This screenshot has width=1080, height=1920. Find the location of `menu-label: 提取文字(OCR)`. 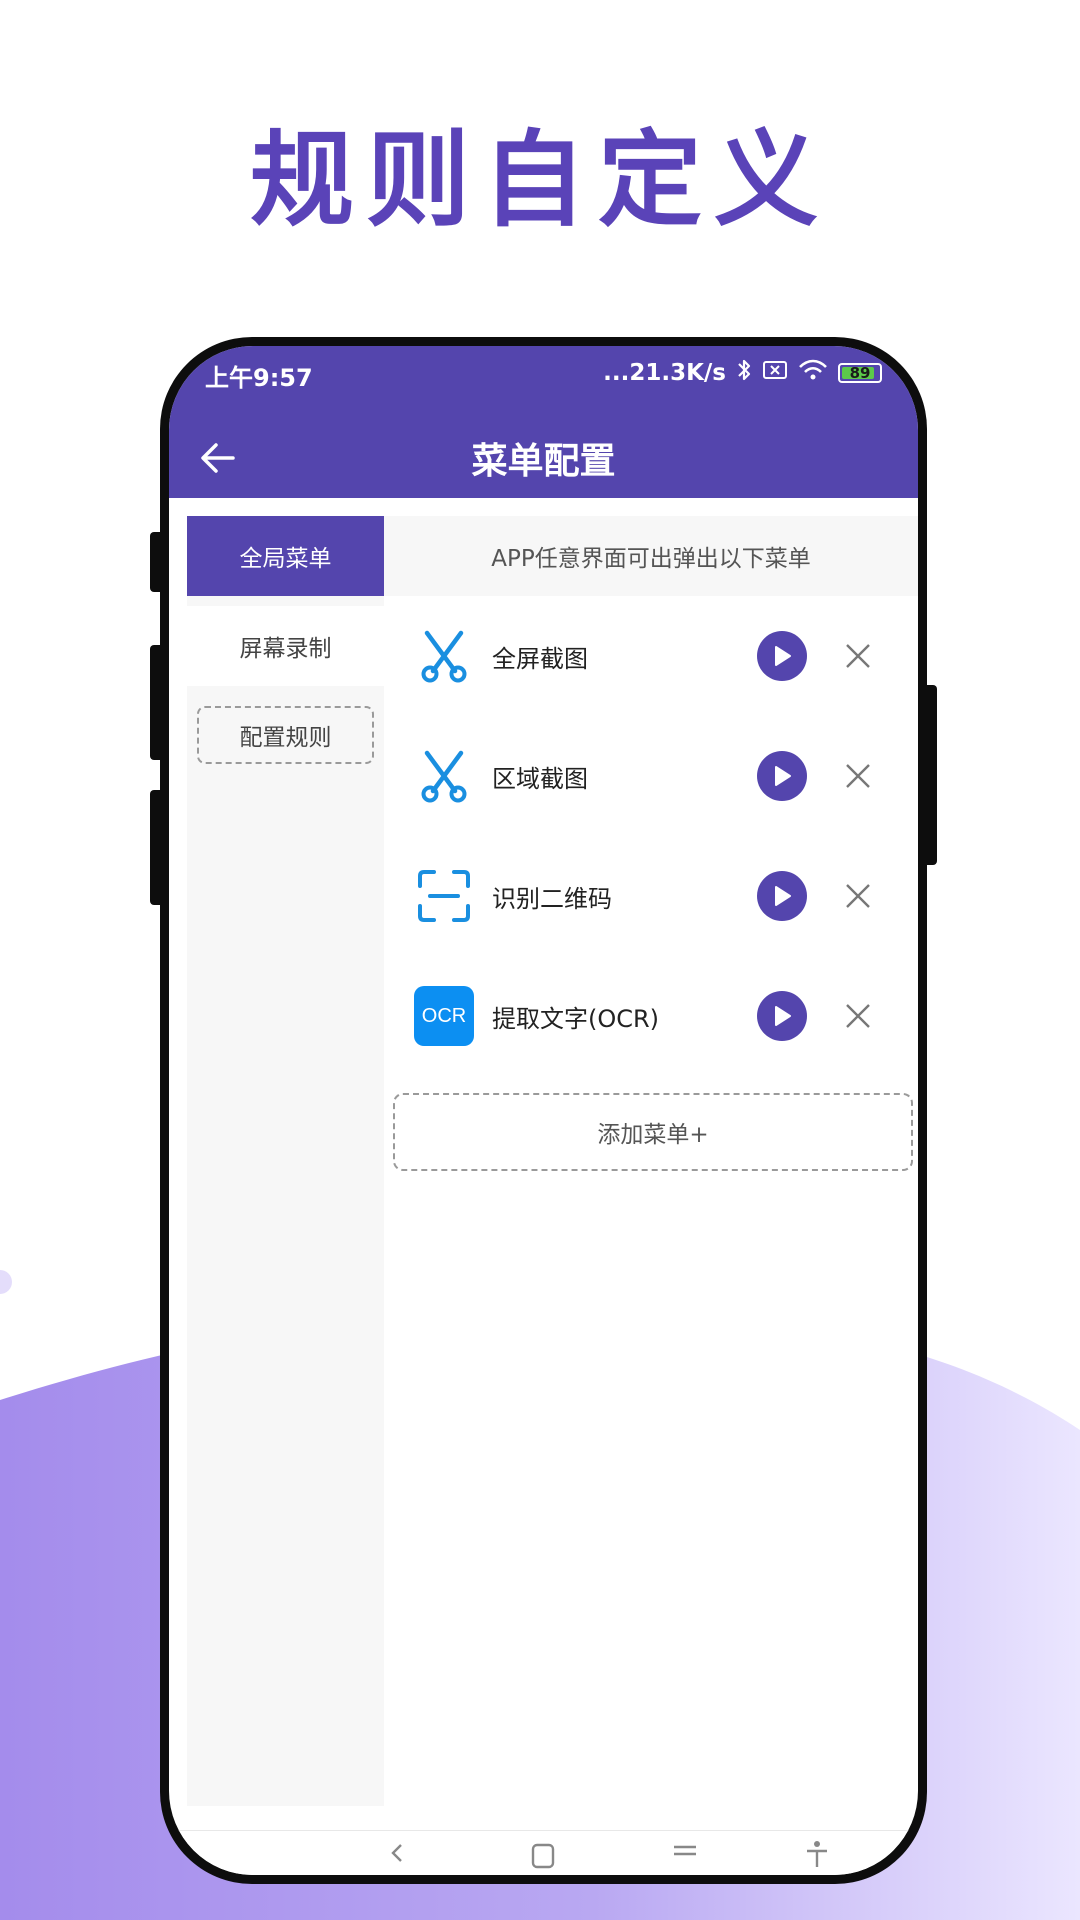

menu-label: 提取文字(OCR) is located at coordinates (576, 1018).